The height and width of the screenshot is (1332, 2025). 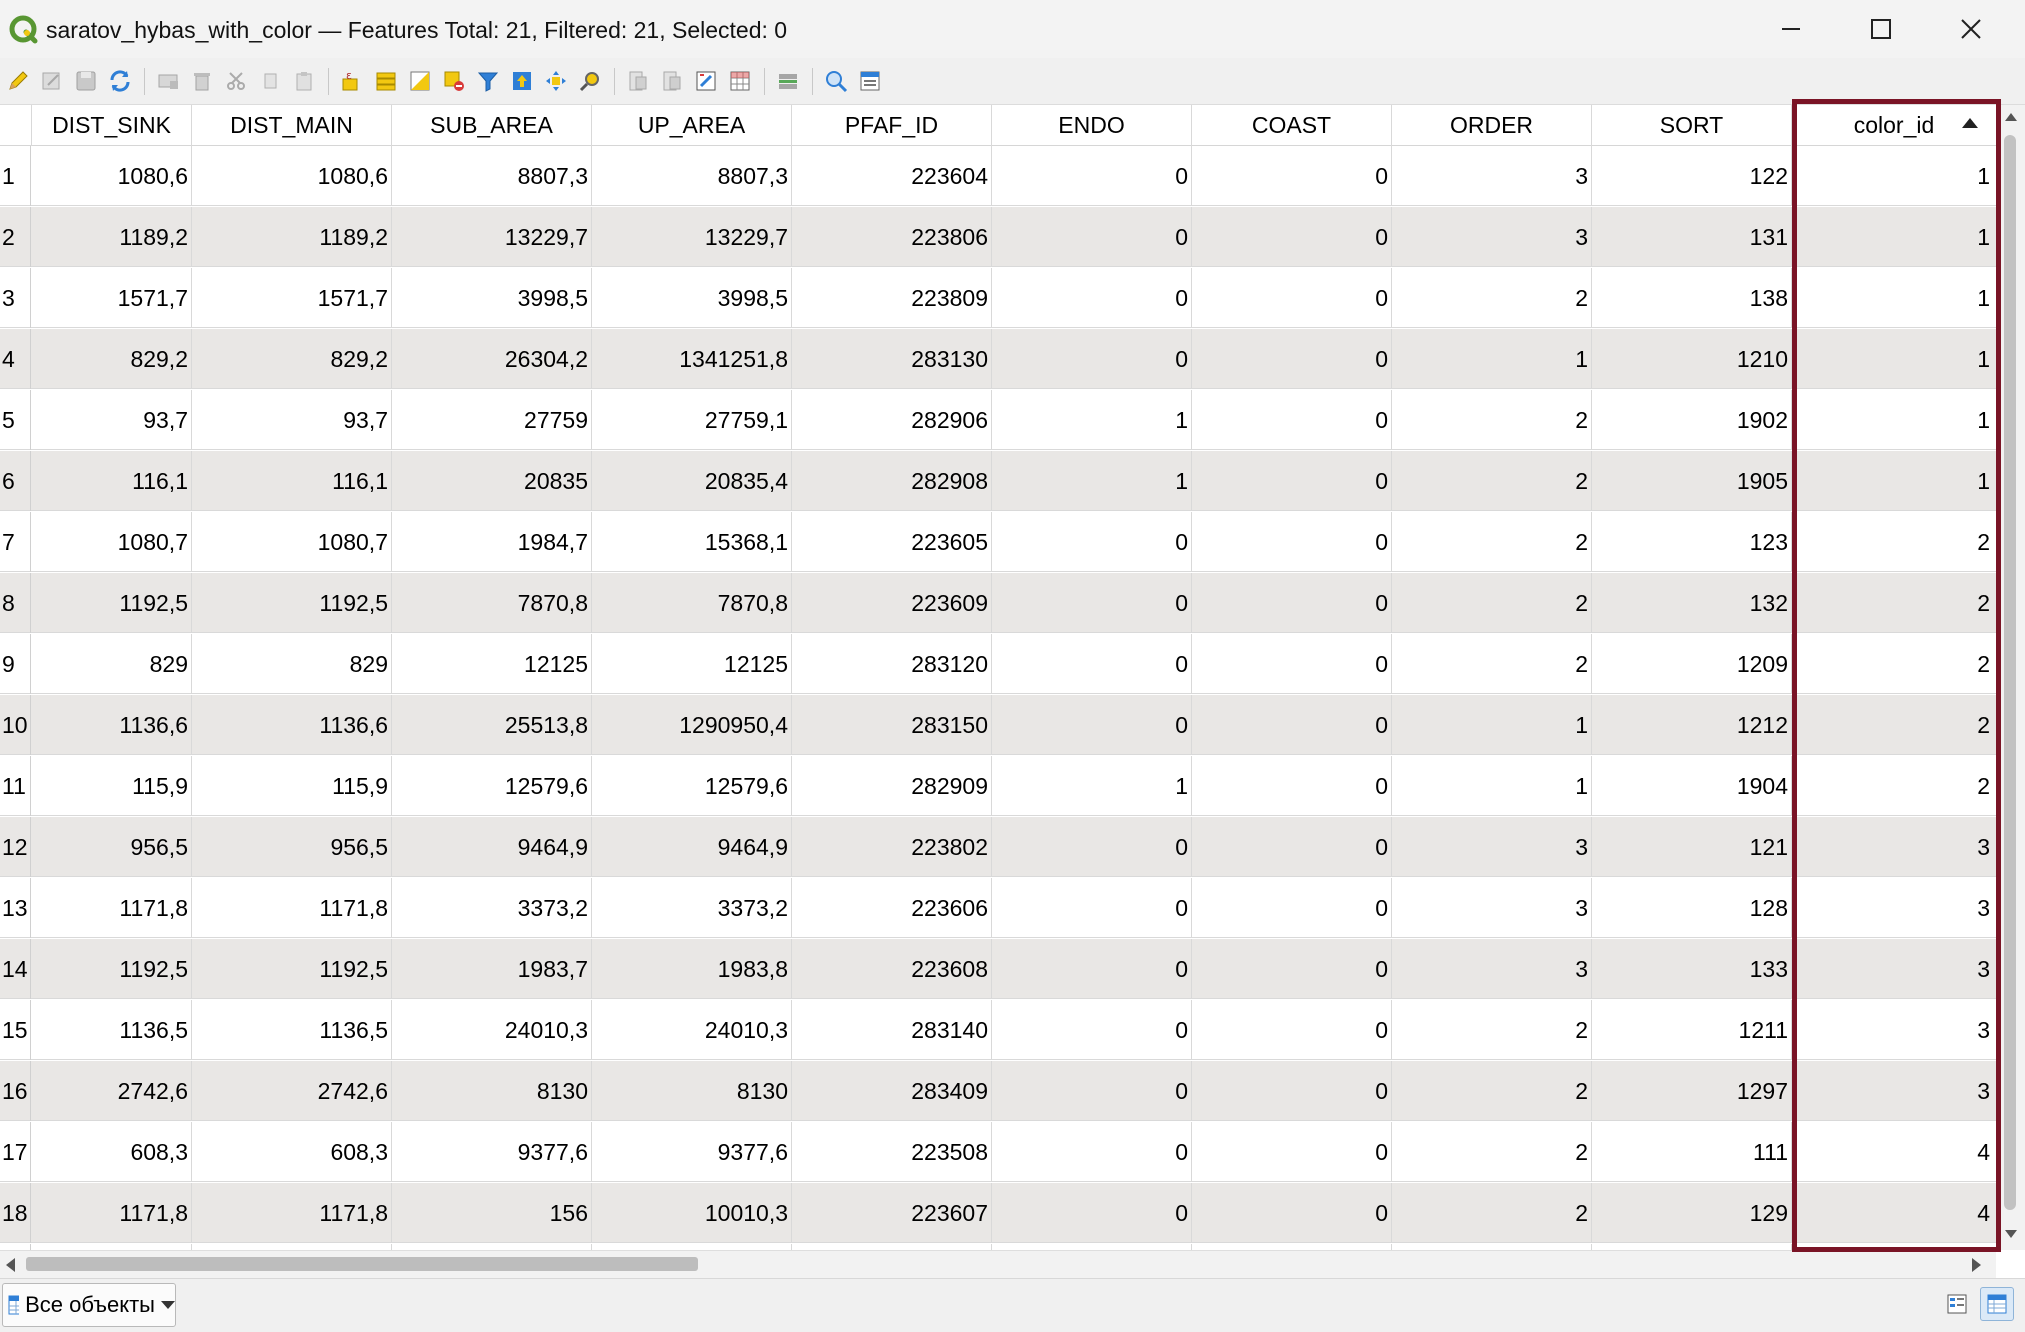 What do you see at coordinates (15, 176) in the screenshot?
I see `row-number: 1` at bounding box center [15, 176].